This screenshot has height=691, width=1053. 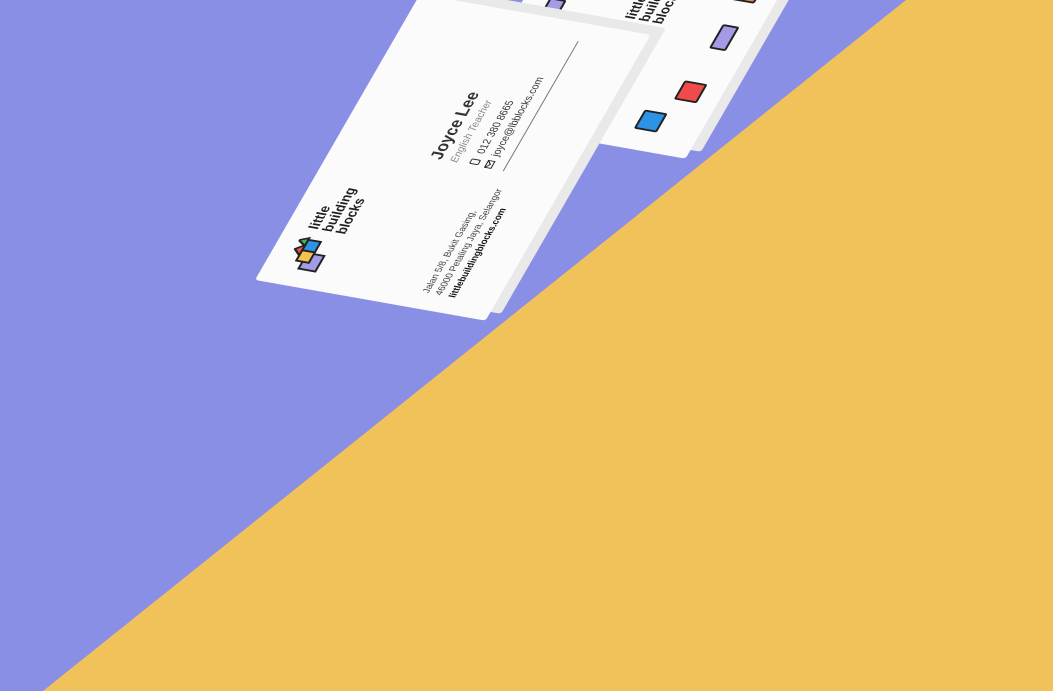 What do you see at coordinates (490, 164) in the screenshot?
I see `email-icon` at bounding box center [490, 164].